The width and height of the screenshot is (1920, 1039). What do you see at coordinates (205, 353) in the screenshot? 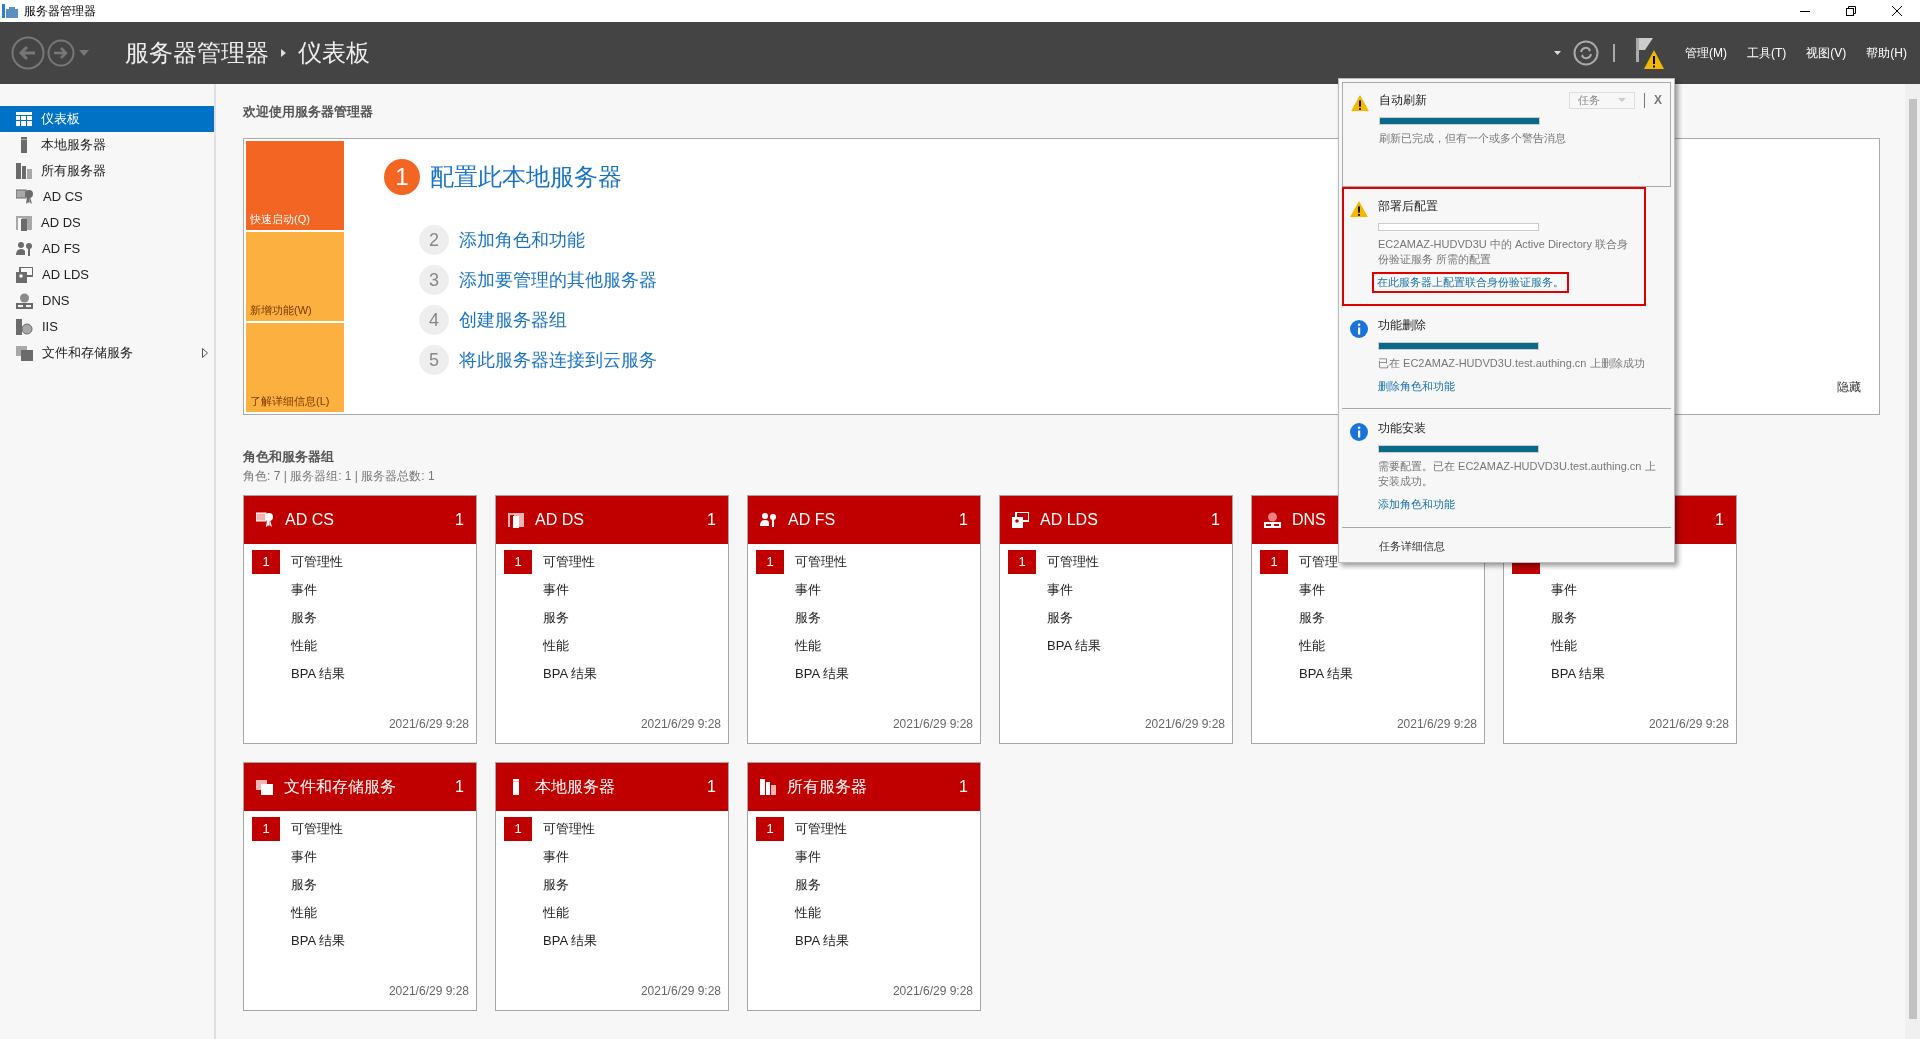
I see `expand-arrow-icon` at bounding box center [205, 353].